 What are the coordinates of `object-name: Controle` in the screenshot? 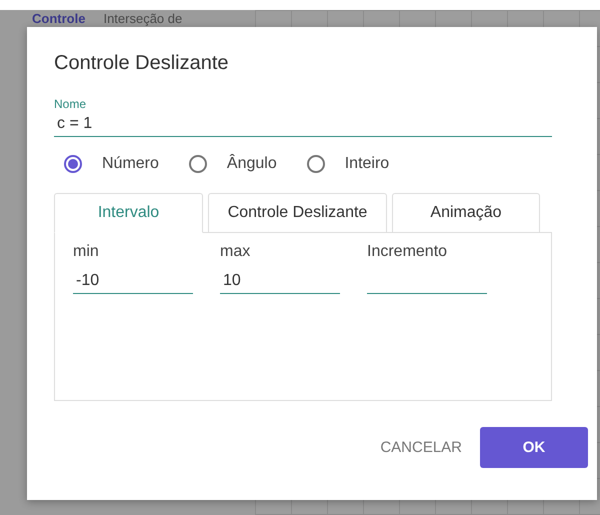 It's located at (59, 19).